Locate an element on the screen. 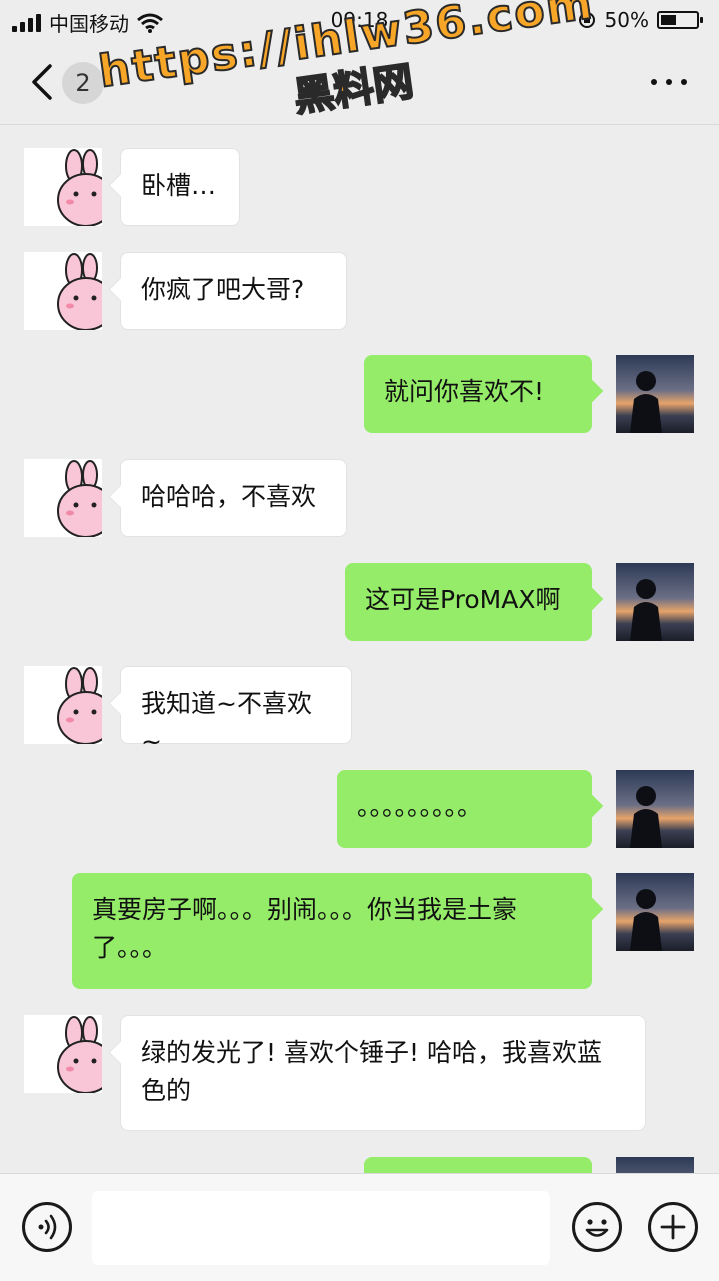 The height and width of the screenshot is (1281, 719). sent-message-bubble: 这可是ProMAX啊 is located at coordinates (468, 602).